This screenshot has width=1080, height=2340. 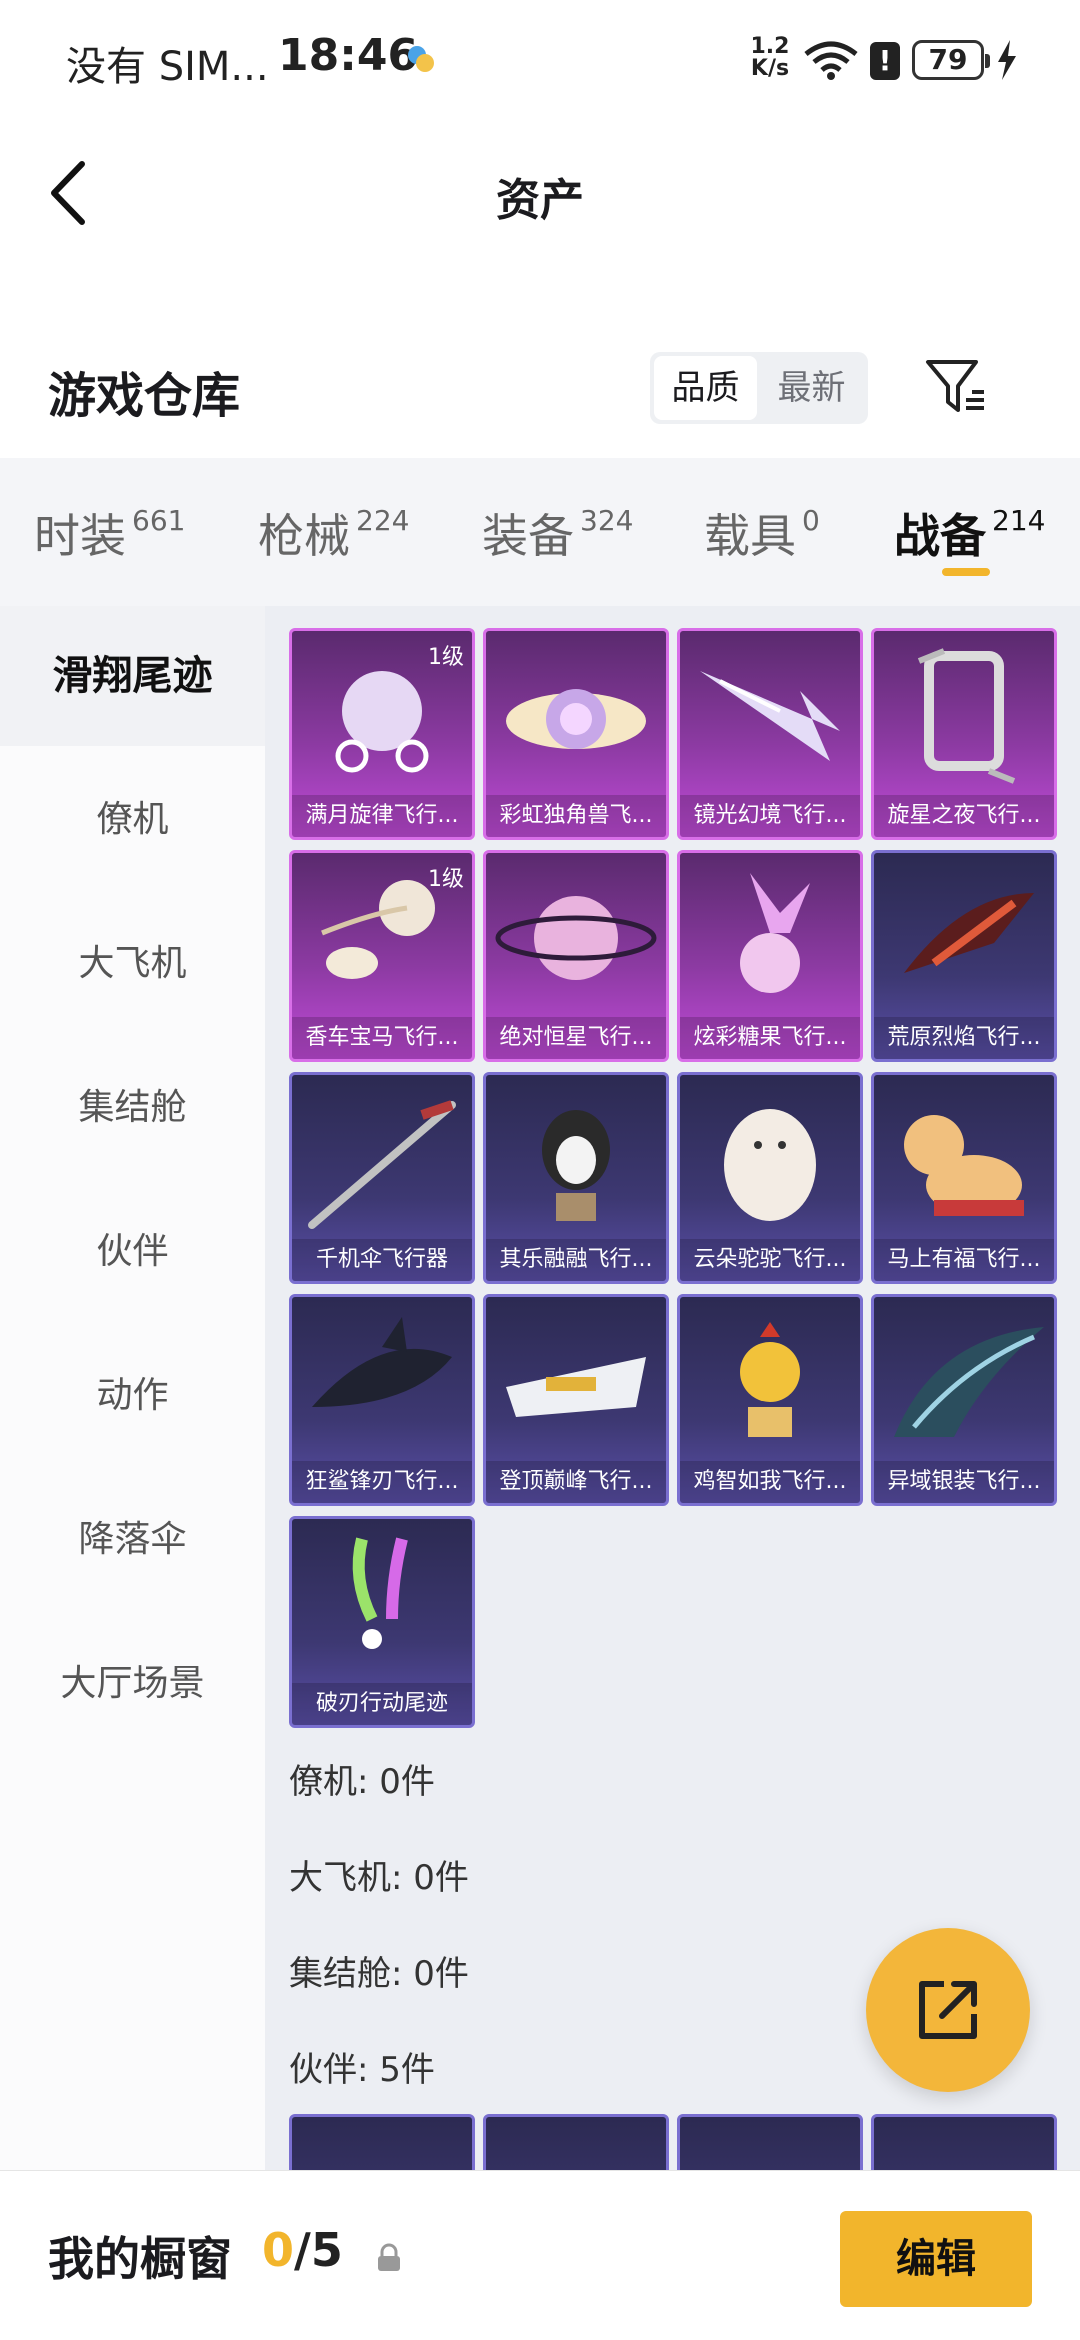 What do you see at coordinates (969, 1382) in the screenshot?
I see `blade-wing-icon` at bounding box center [969, 1382].